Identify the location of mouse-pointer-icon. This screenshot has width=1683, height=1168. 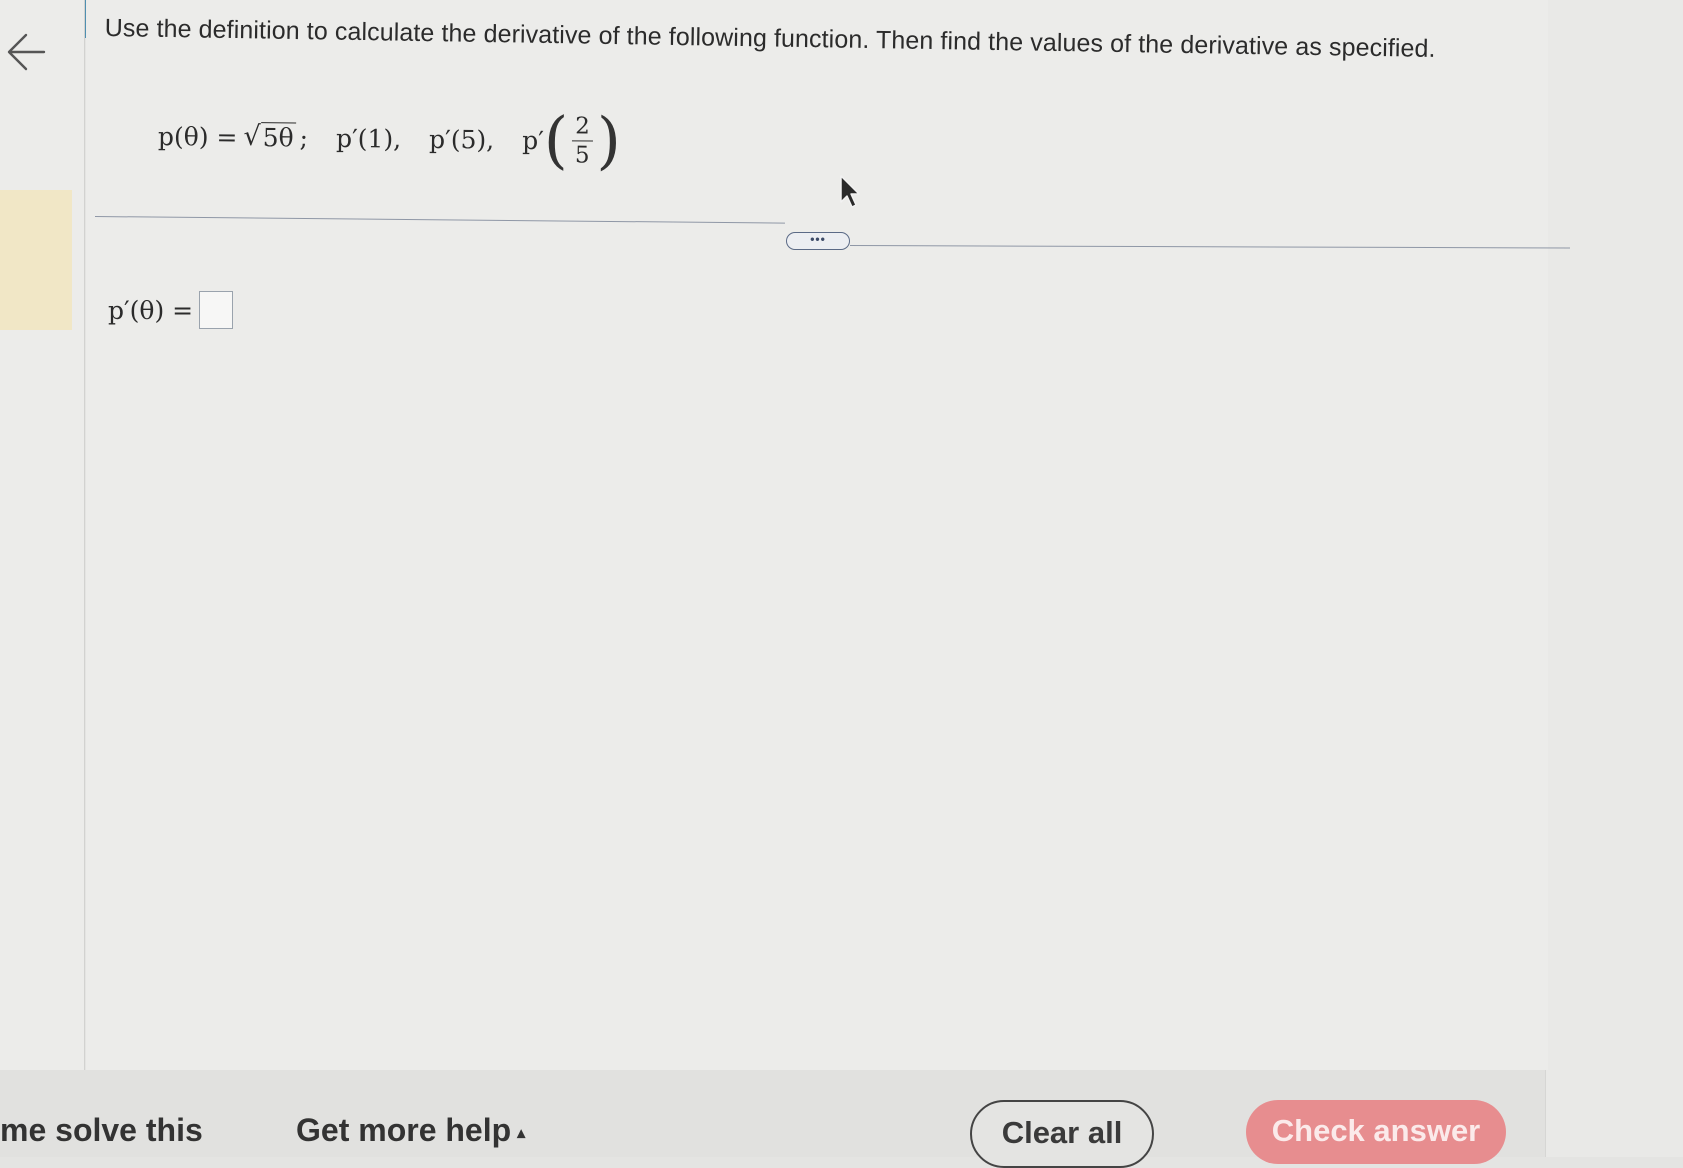
(851, 192).